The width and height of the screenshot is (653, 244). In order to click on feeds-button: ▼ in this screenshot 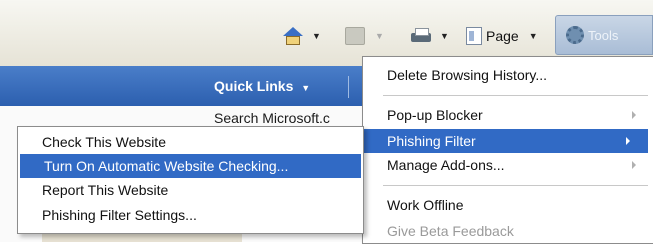, I will do `click(364, 36)`.